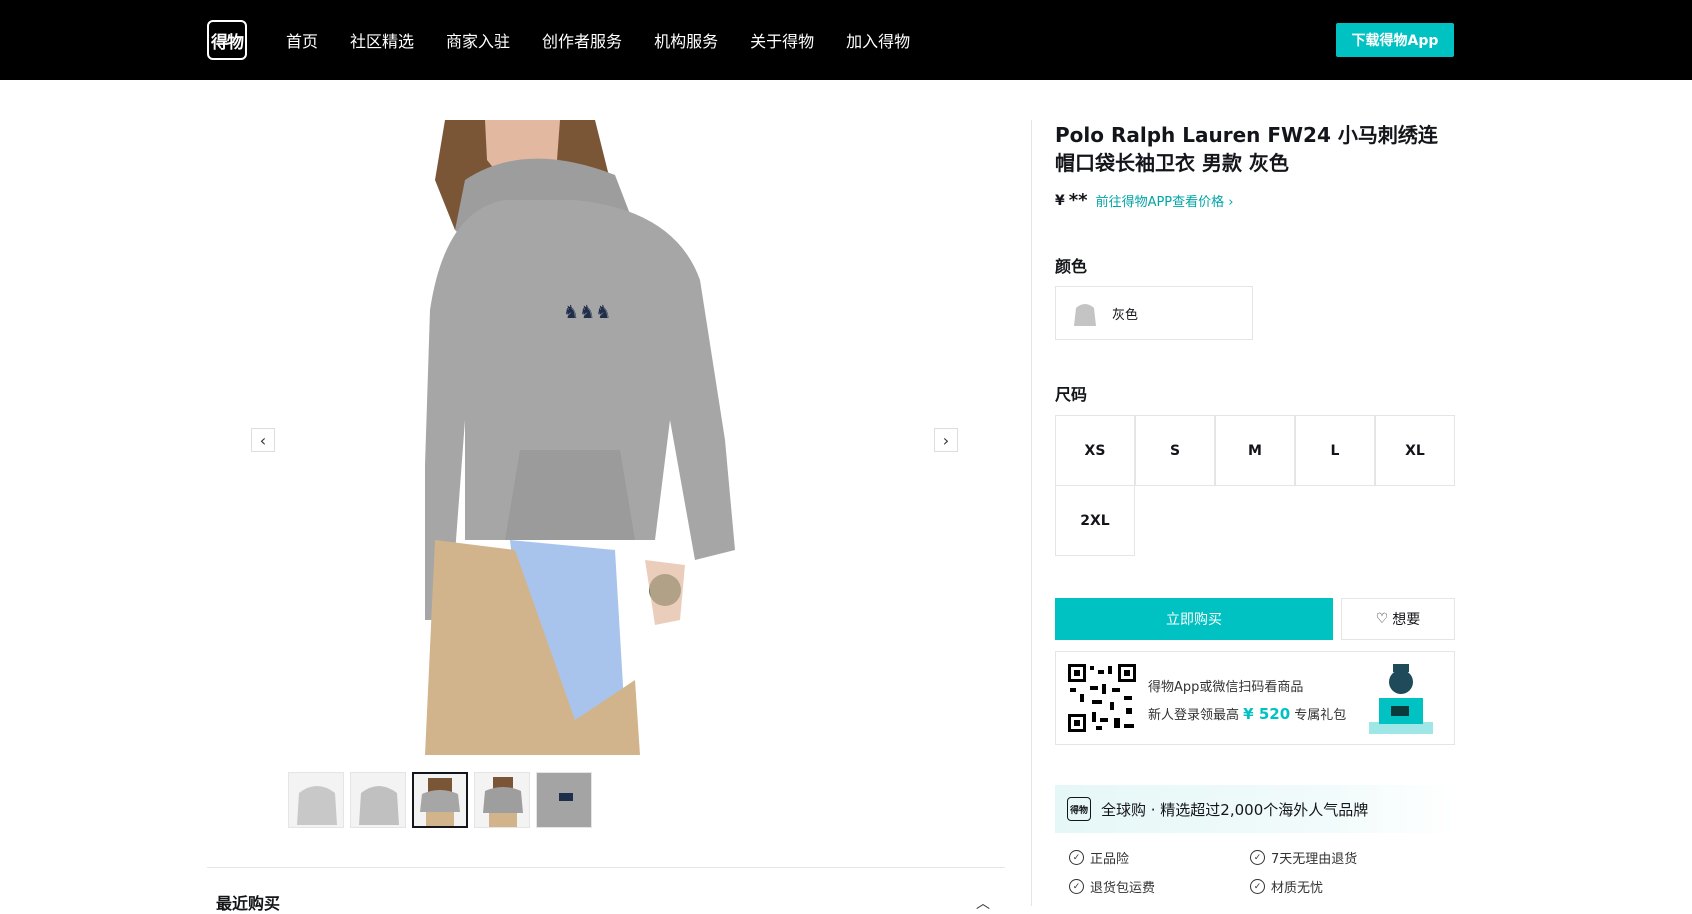  I want to click on main-nav: 首页 社区精选 商家入驻 创作者服务 机构服务 关于得物 加入得物, so click(614, 40).